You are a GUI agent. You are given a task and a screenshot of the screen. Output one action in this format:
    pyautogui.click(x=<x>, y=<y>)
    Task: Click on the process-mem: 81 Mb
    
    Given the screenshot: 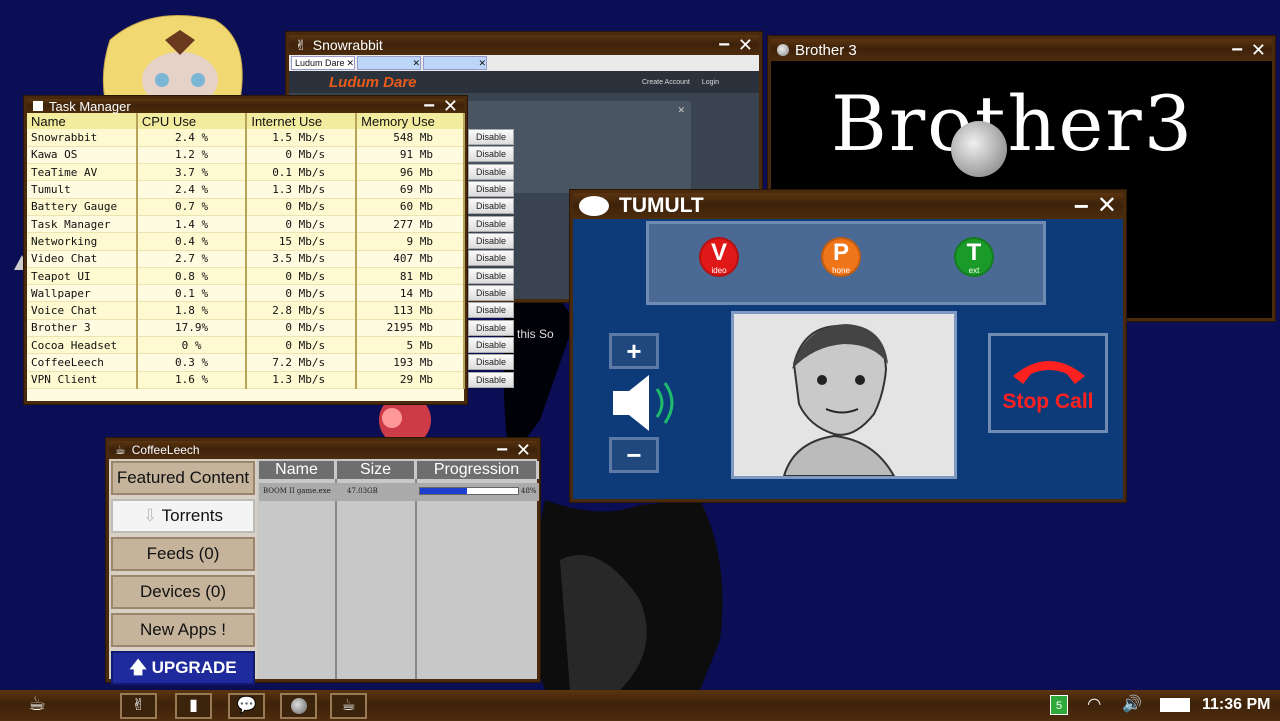 What is the action you would take?
    pyautogui.click(x=410, y=276)
    